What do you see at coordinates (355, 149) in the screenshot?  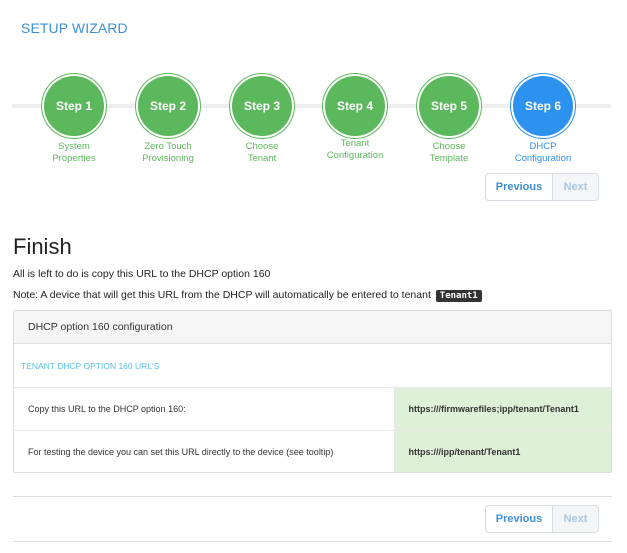 I see `step-4-caption: Tenant Configuration` at bounding box center [355, 149].